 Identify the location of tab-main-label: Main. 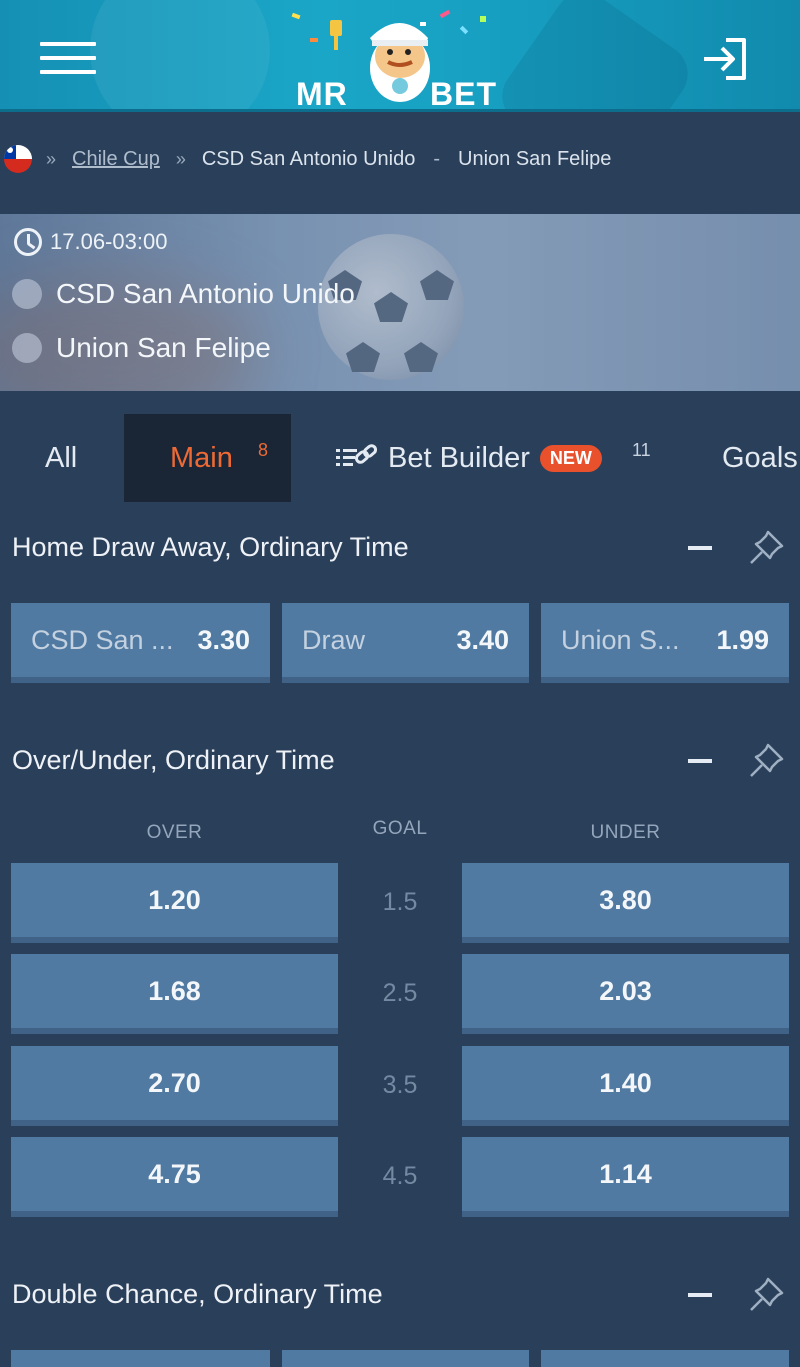
(201, 457).